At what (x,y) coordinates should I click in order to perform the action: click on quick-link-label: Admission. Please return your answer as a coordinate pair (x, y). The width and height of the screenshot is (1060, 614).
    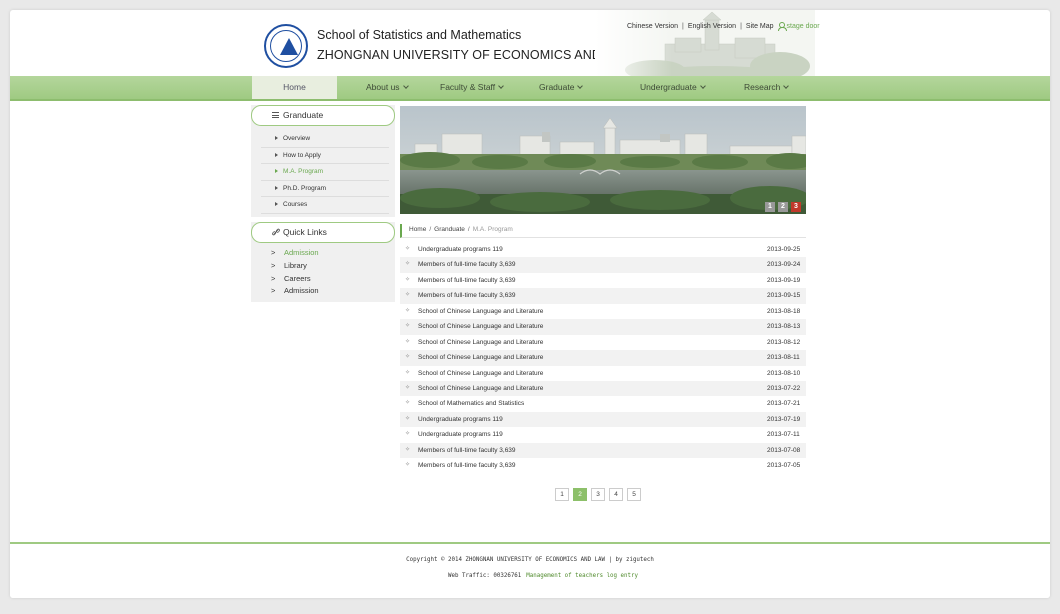
    Looking at the image, I should click on (301, 252).